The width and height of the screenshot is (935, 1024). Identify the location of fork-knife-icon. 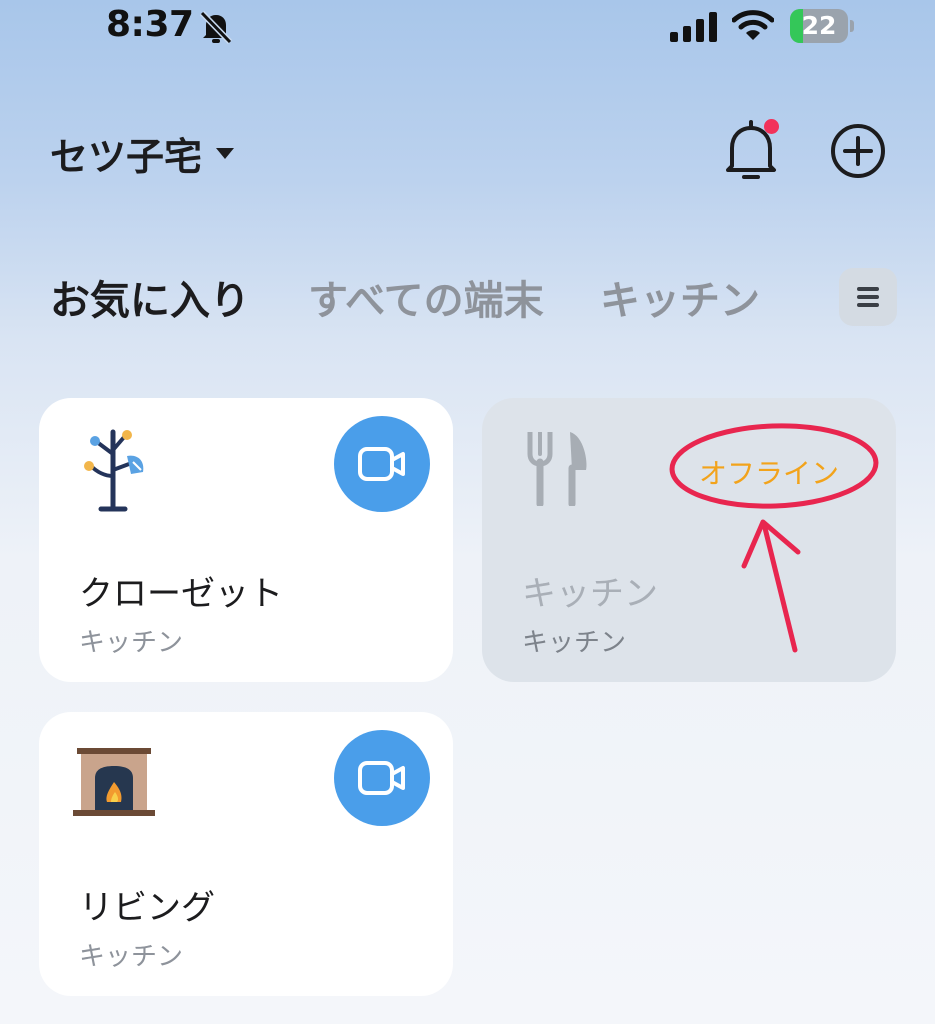
(557, 469).